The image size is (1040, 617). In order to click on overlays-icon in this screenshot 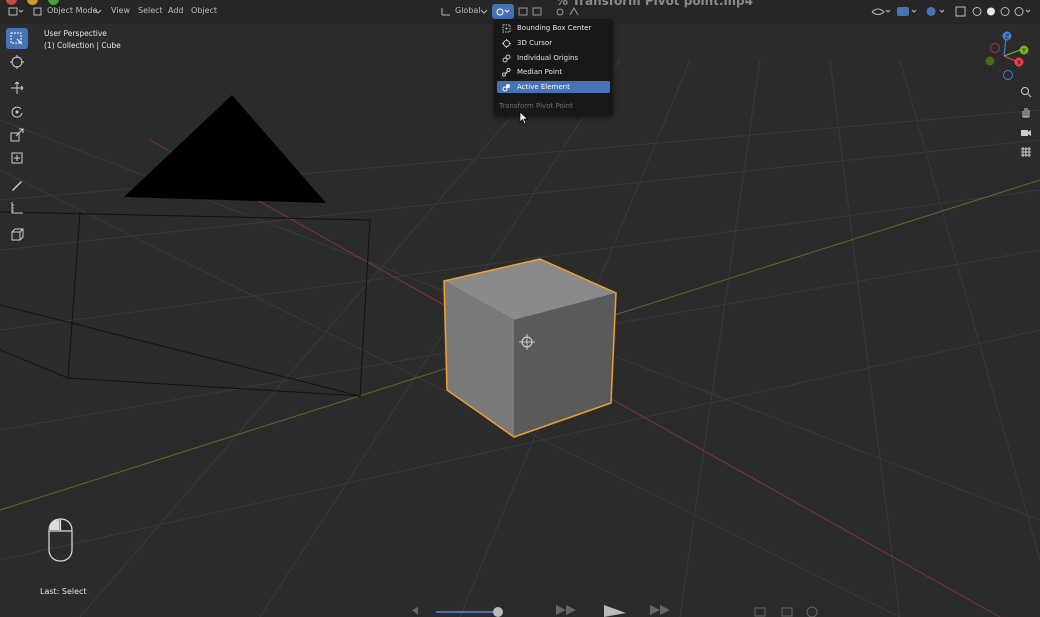, I will do `click(935, 11)`.